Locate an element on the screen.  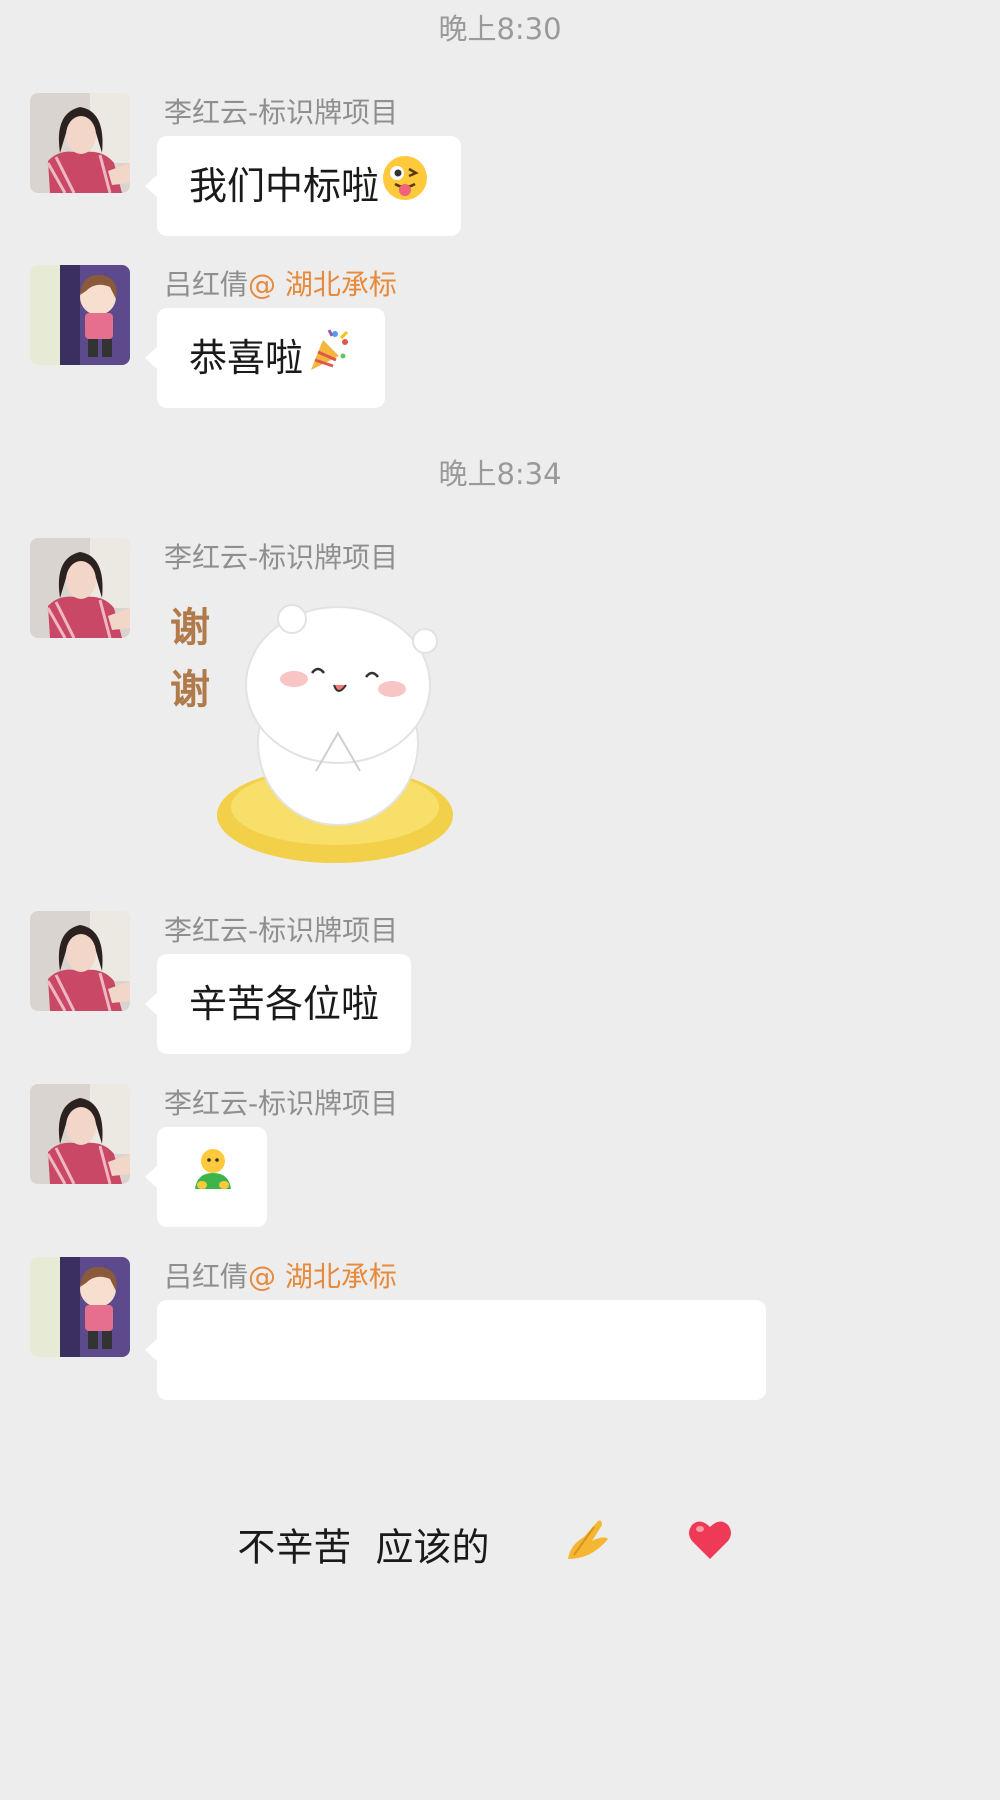
message-bubble is located at coordinates (206, 1178).